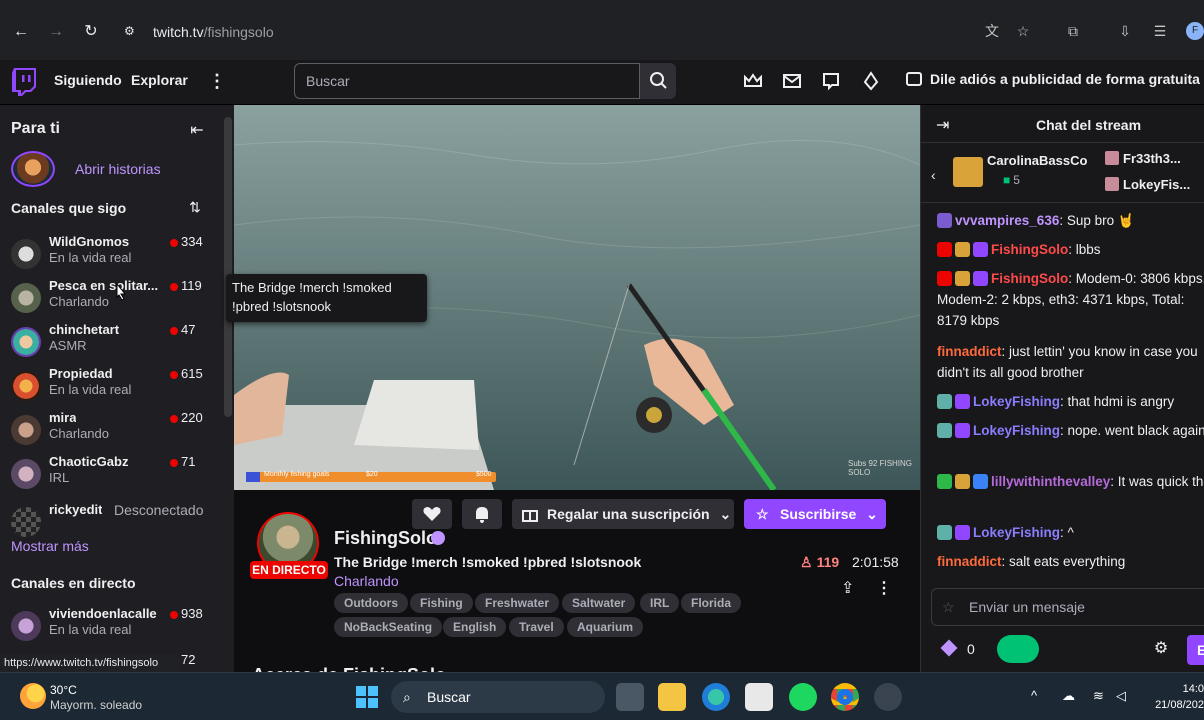 The image size is (1204, 720). Describe the element at coordinates (88, 80) in the screenshot. I see `following-link: Siguiendo` at that location.